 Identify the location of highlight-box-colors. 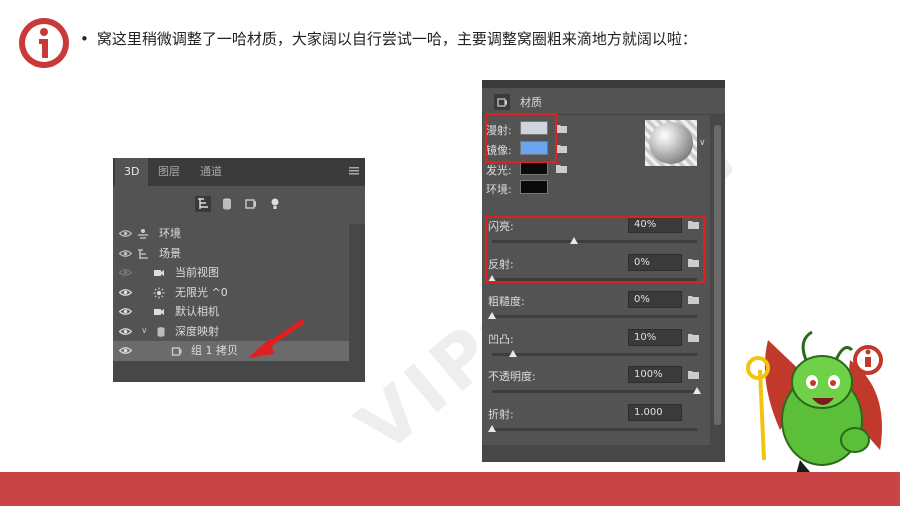
(521, 138).